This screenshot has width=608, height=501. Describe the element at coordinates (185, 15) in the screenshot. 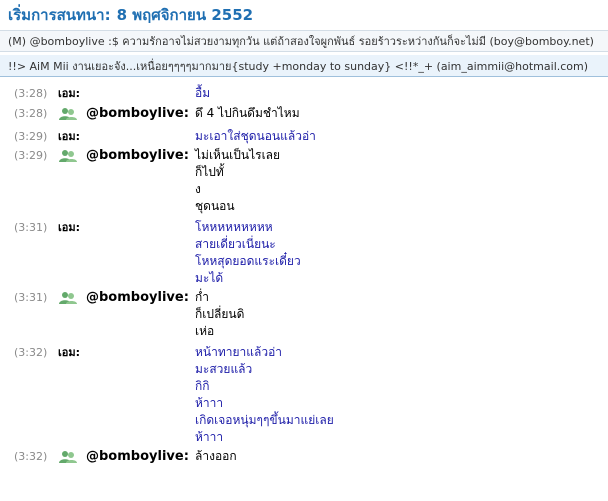

I see `conversation-date: 8 พฤศจิกายน 2552` at that location.